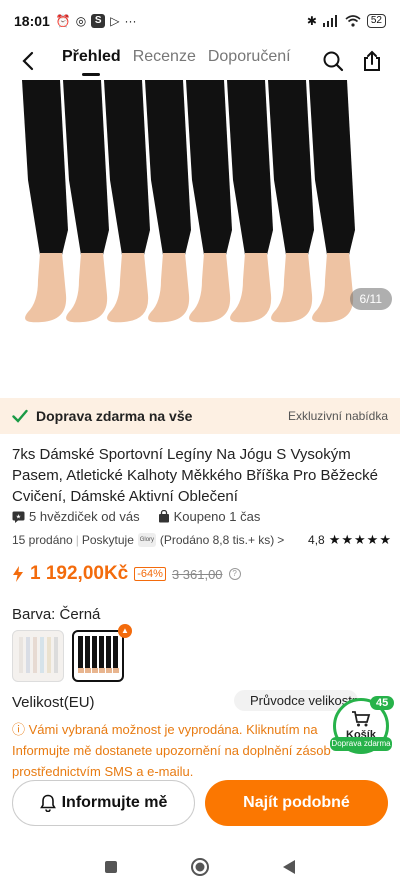 The height and width of the screenshot is (889, 400). I want to click on notify-me-label: Informujte mě, so click(114, 802).